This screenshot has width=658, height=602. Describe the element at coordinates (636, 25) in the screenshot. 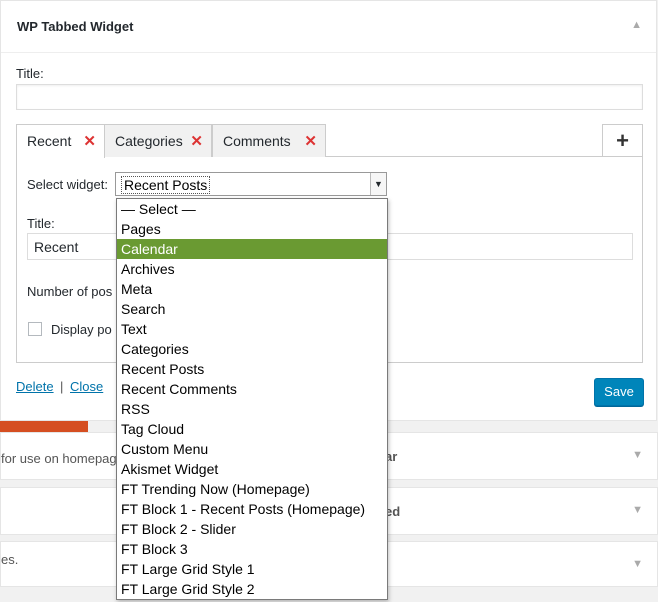

I see `collapse-arrow-icon: ▲` at that location.